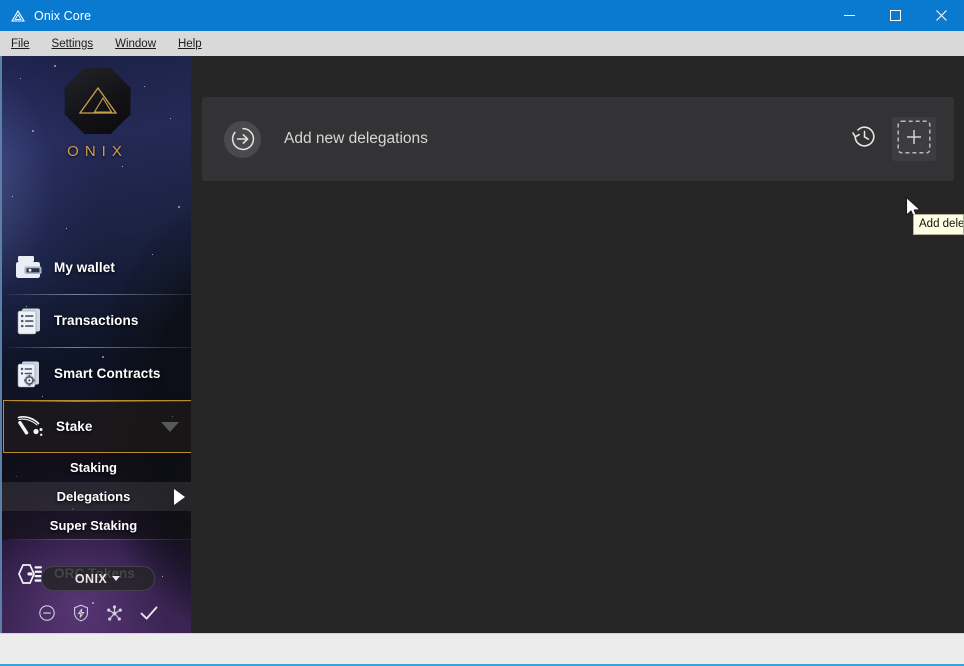 The width and height of the screenshot is (964, 666). I want to click on delegation-history-button, so click(864, 139).